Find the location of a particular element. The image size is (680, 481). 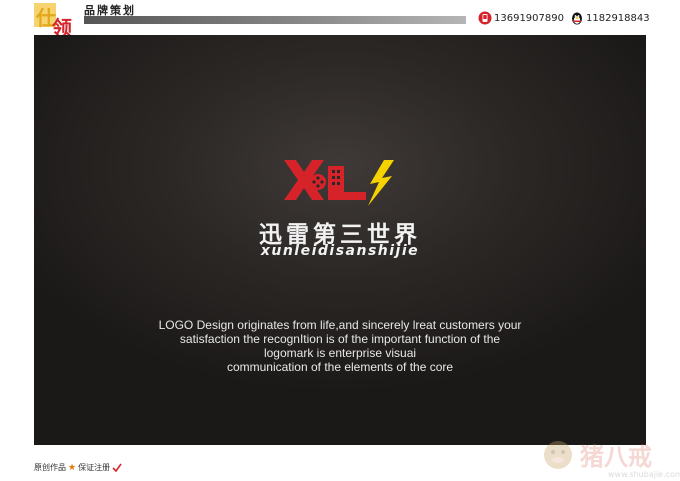

phone-contact: 13691907890 is located at coordinates (521, 18).